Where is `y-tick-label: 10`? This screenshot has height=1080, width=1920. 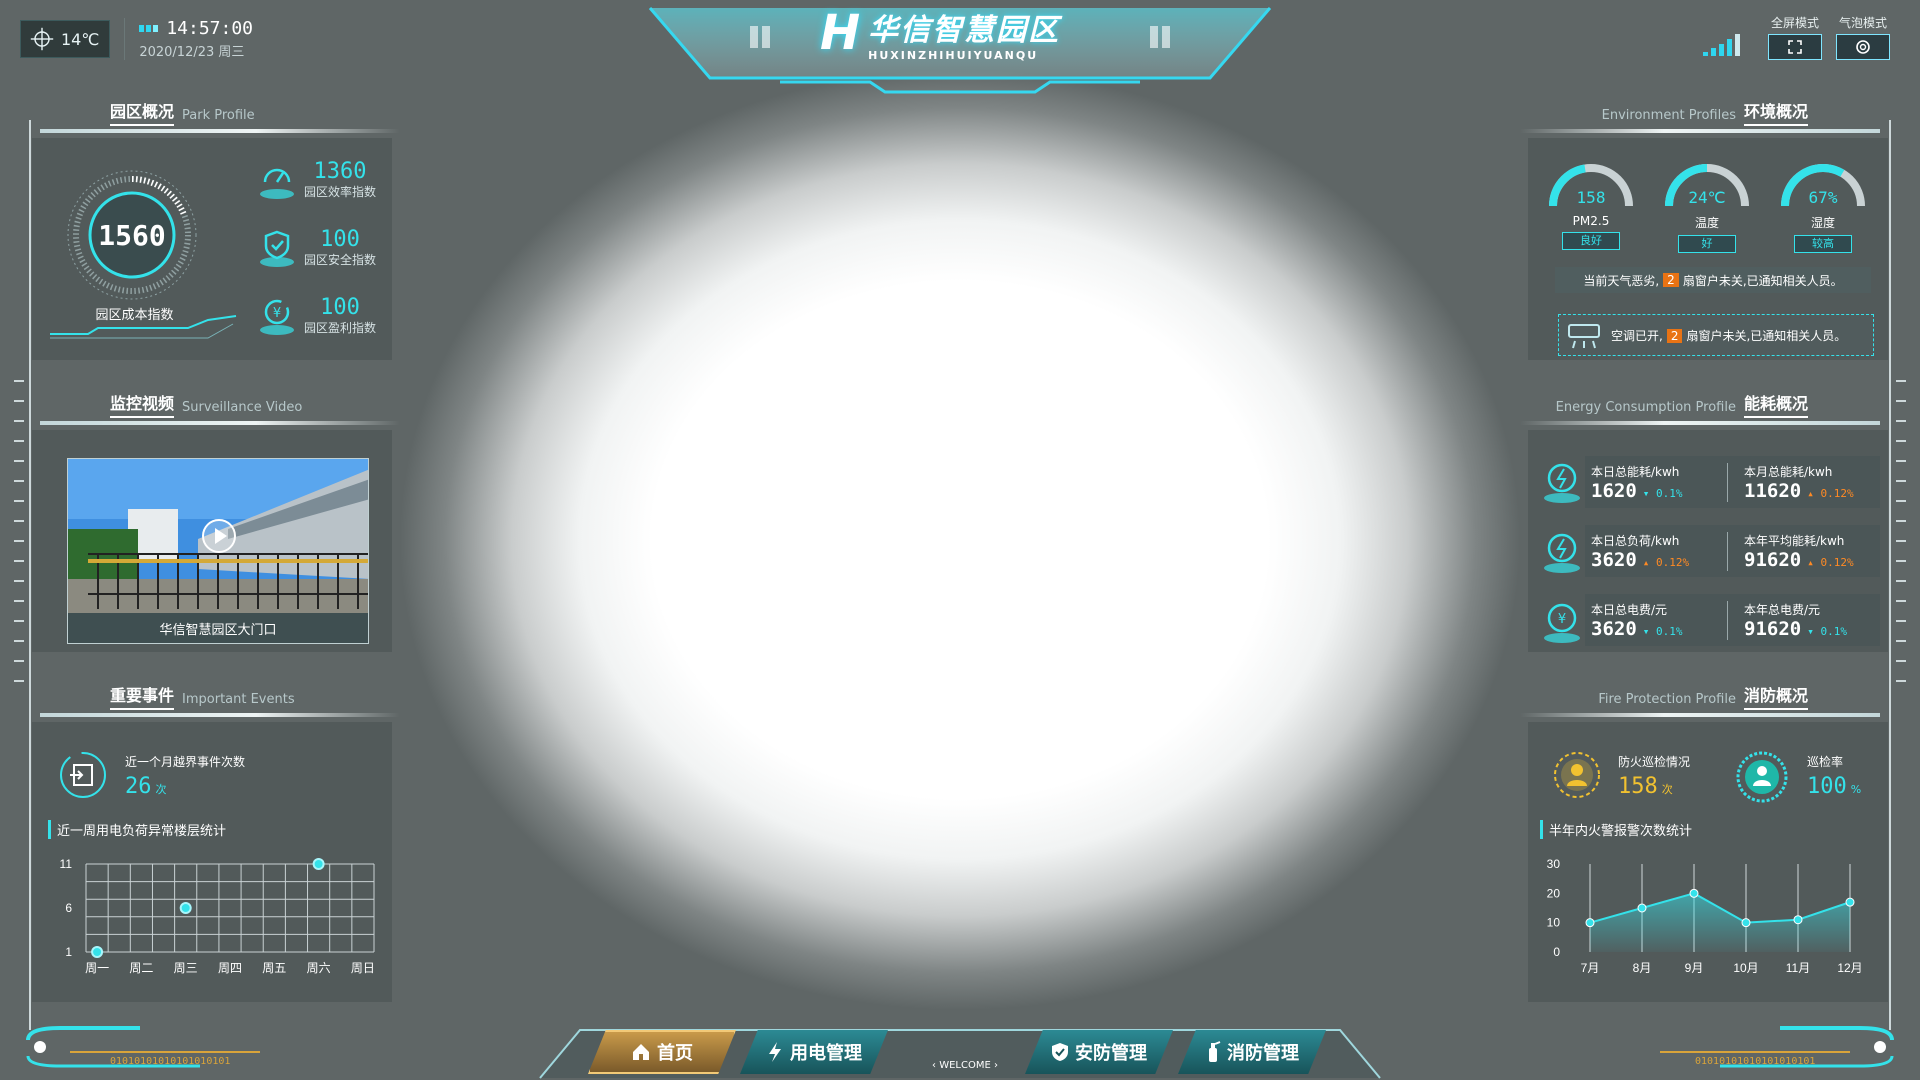
y-tick-label: 10 is located at coordinates (1554, 923).